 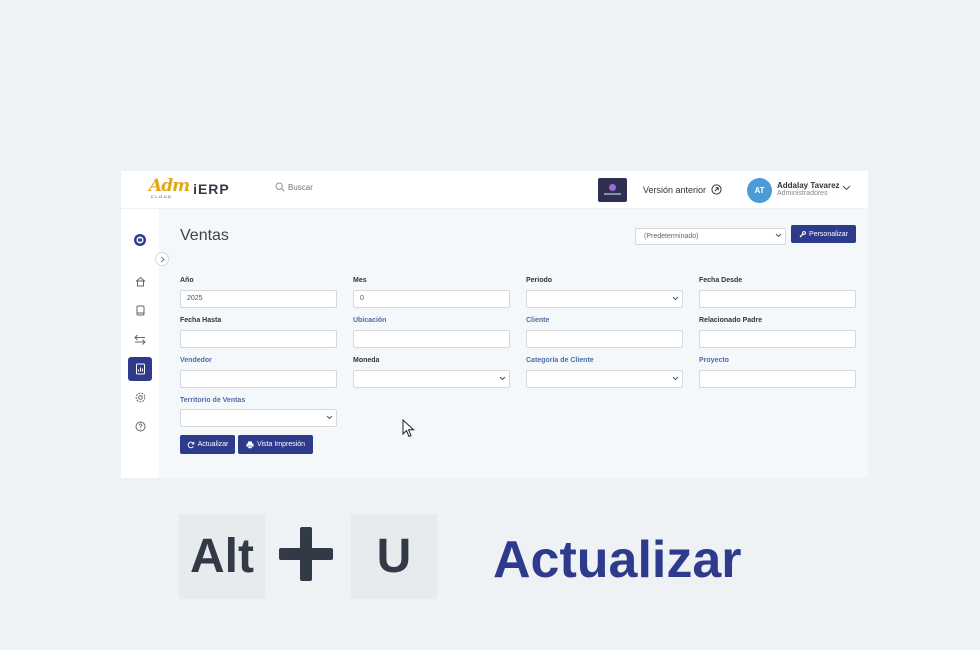 I want to click on settings-icon, so click(x=140, y=397).